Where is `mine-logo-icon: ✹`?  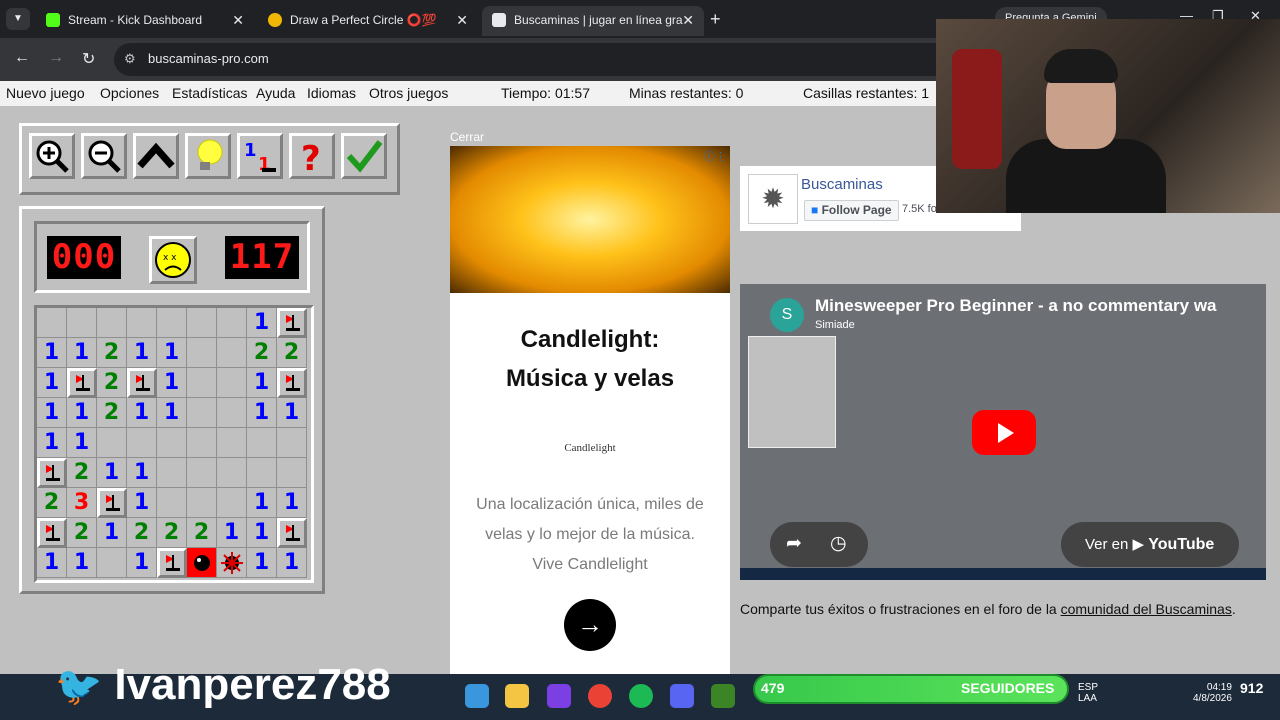 mine-logo-icon: ✹ is located at coordinates (773, 199).